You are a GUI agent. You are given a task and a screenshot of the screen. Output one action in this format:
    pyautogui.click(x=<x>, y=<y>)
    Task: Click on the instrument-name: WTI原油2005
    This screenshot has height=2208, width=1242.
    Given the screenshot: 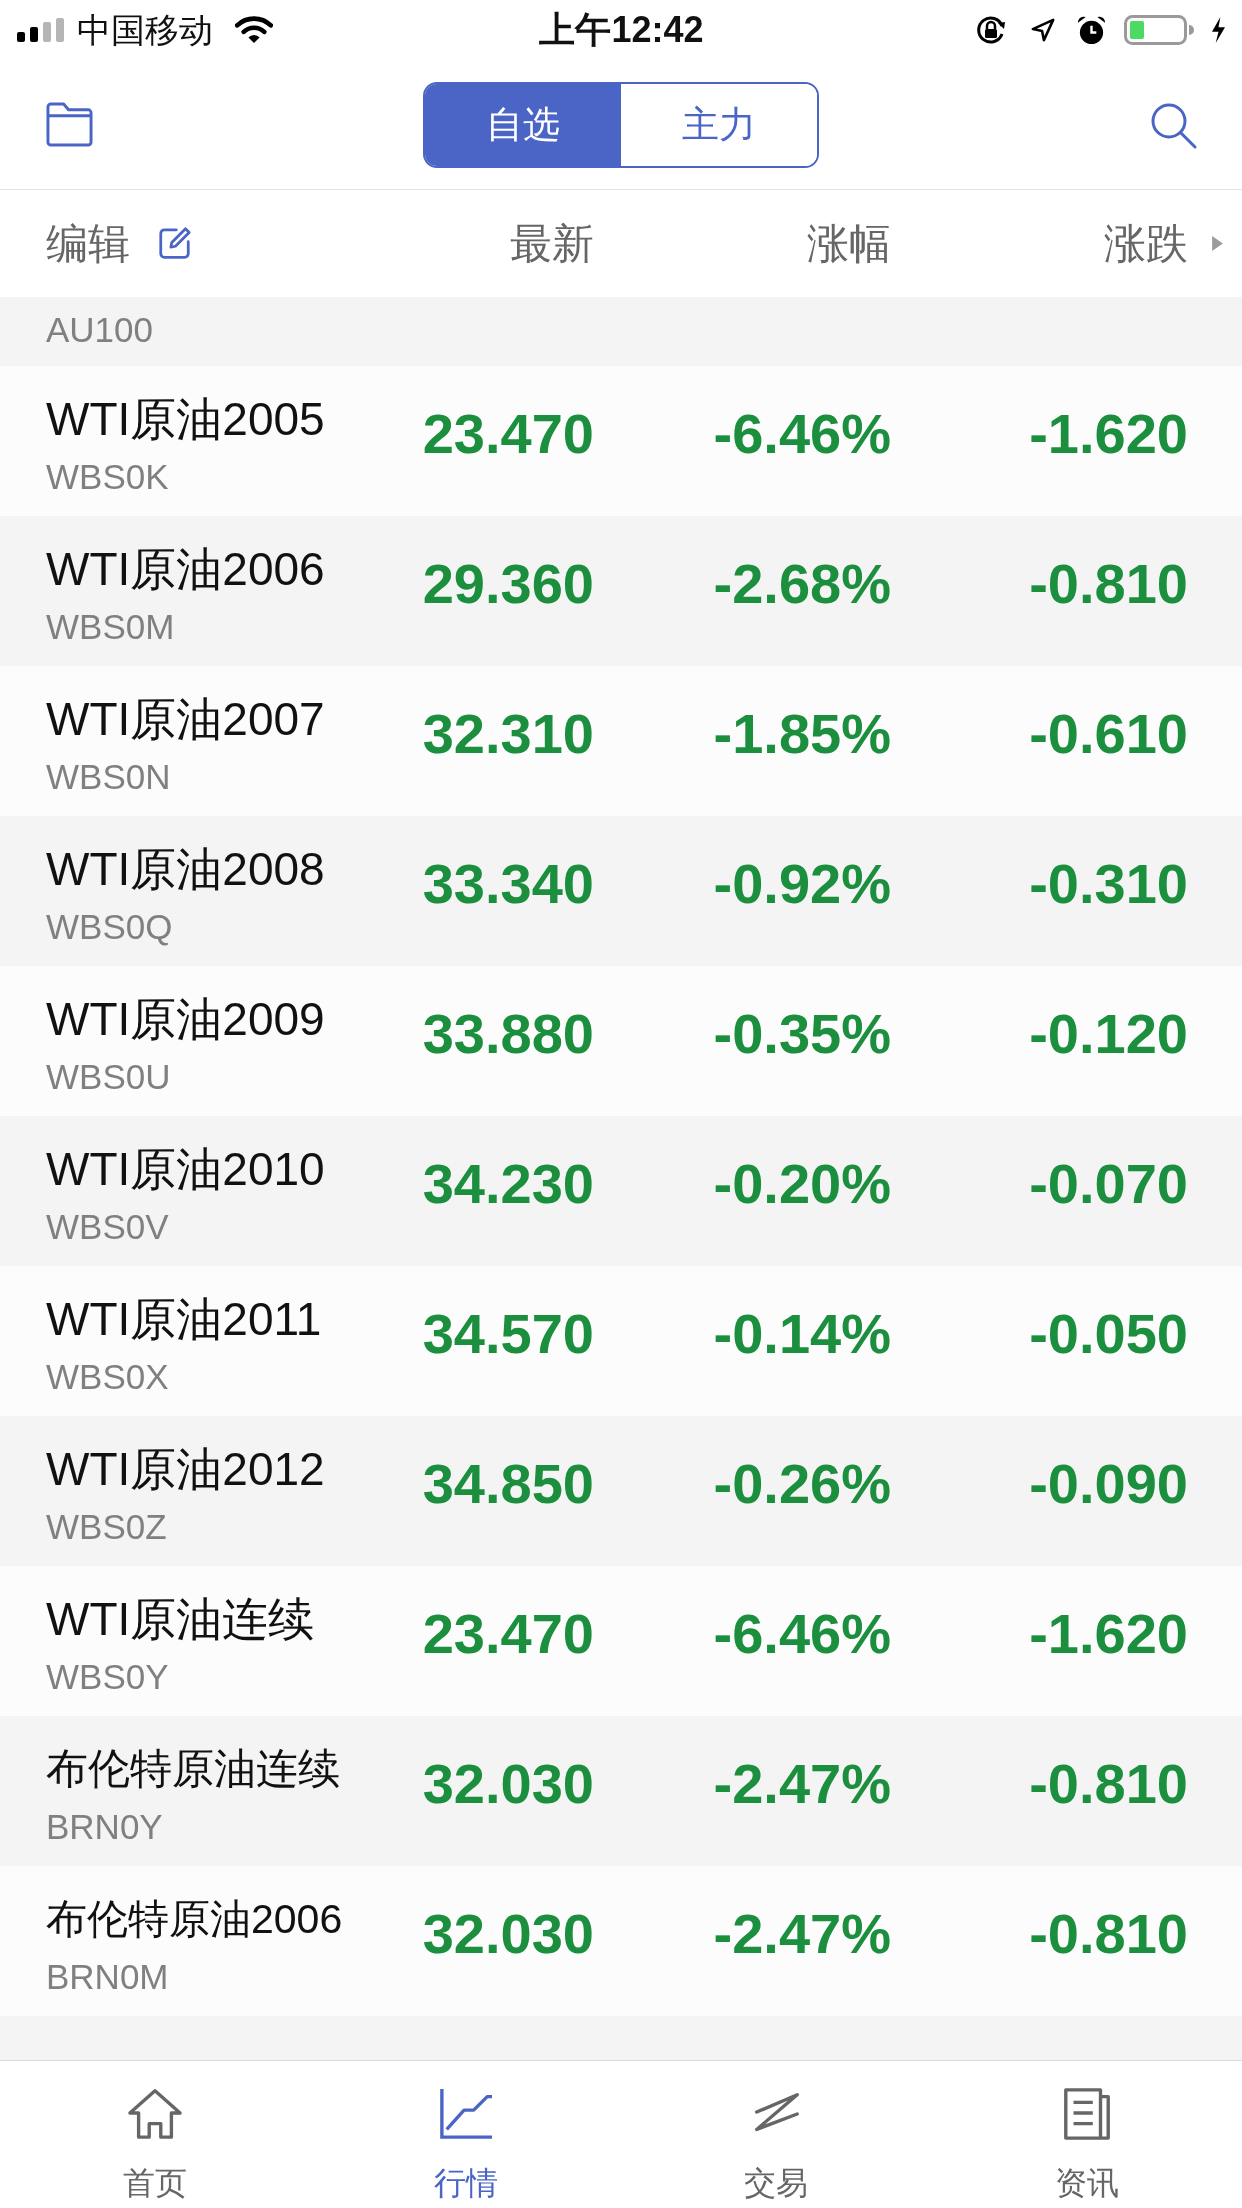 What is the action you would take?
    pyautogui.click(x=185, y=419)
    